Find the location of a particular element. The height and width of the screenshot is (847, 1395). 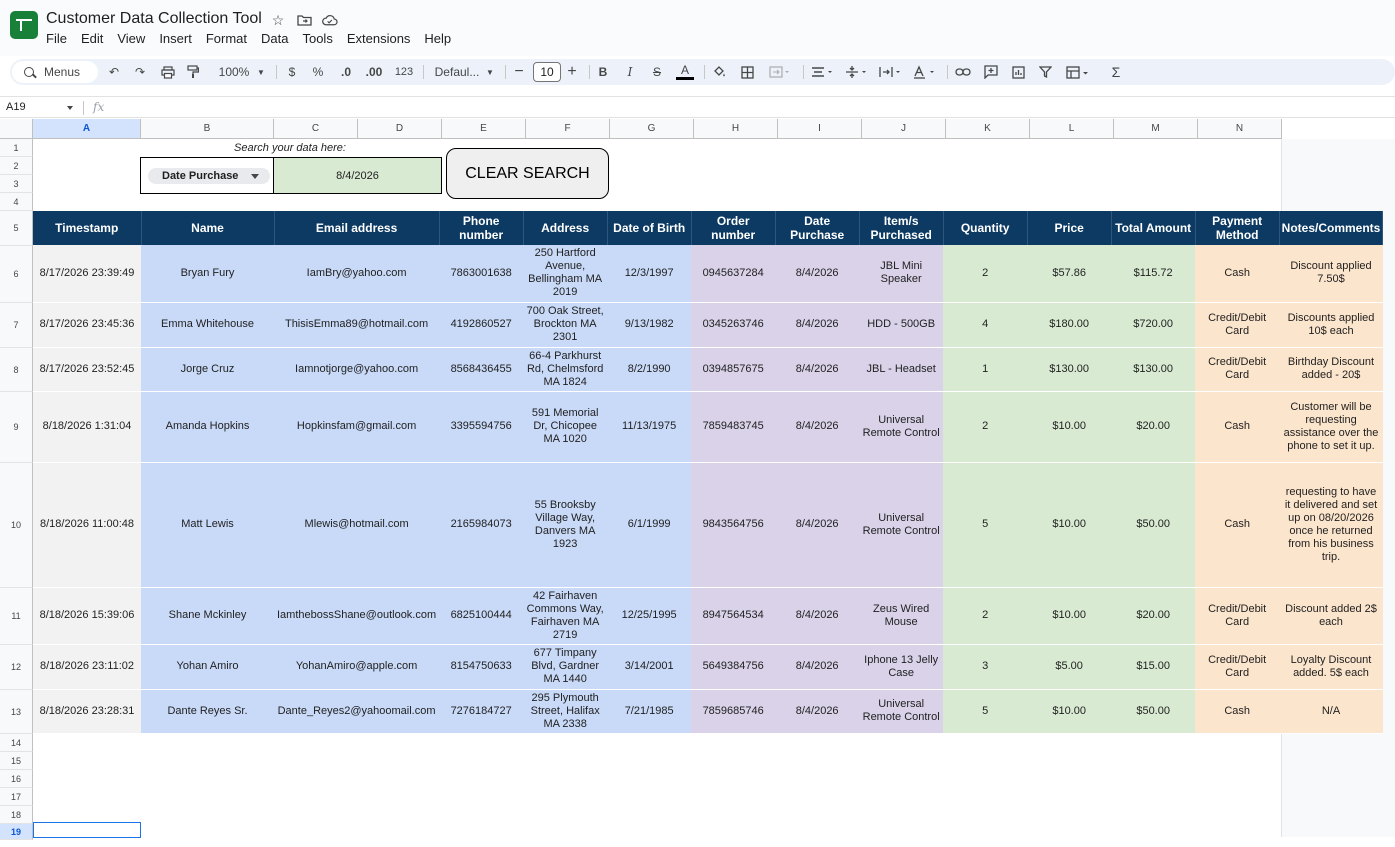

table-cell: Yohan Amiro is located at coordinates (207, 667).